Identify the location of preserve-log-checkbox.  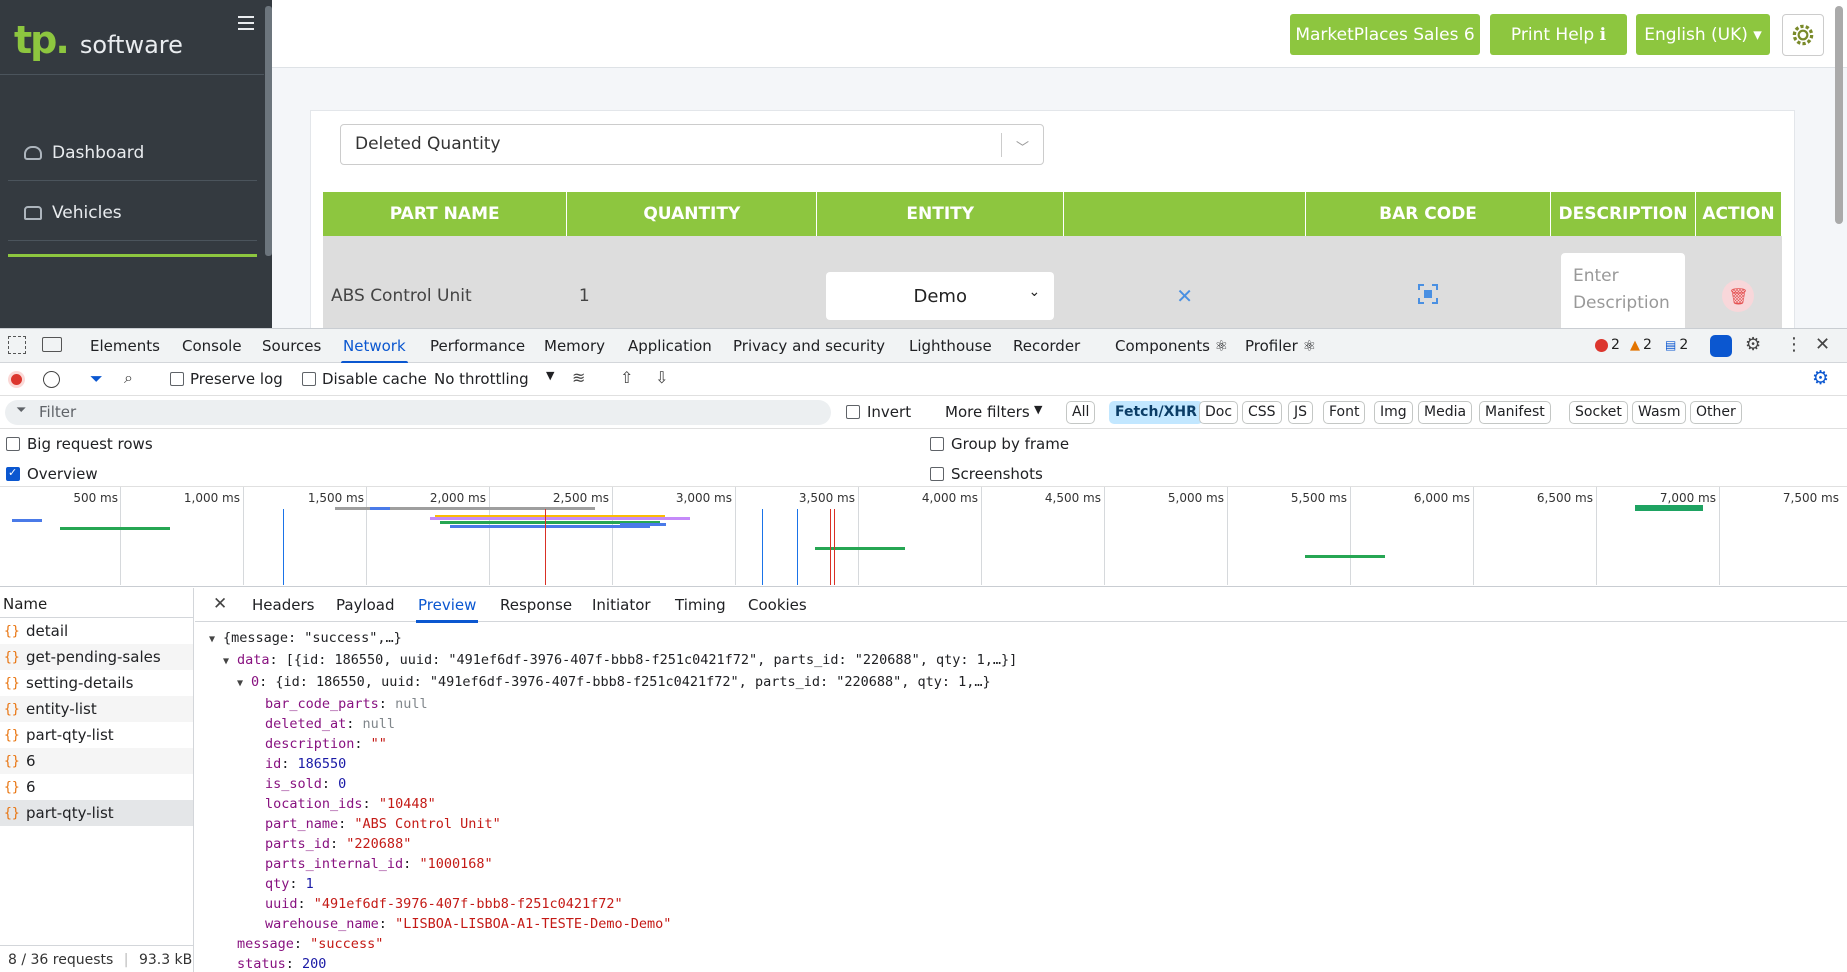
(177, 379).